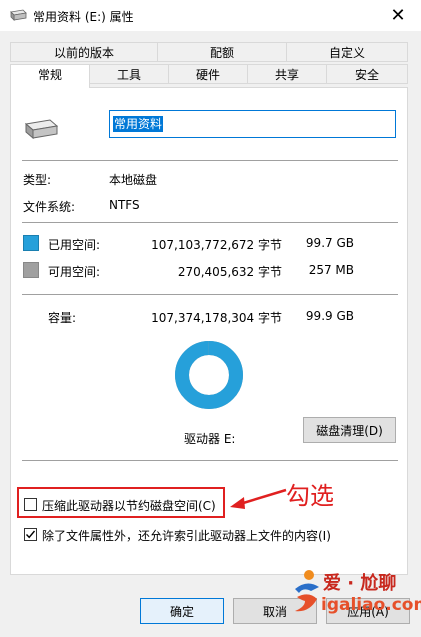 The width and height of the screenshot is (421, 637). Describe the element at coordinates (74, 245) in the screenshot. I see `used-space-label: 已用空间:` at that location.